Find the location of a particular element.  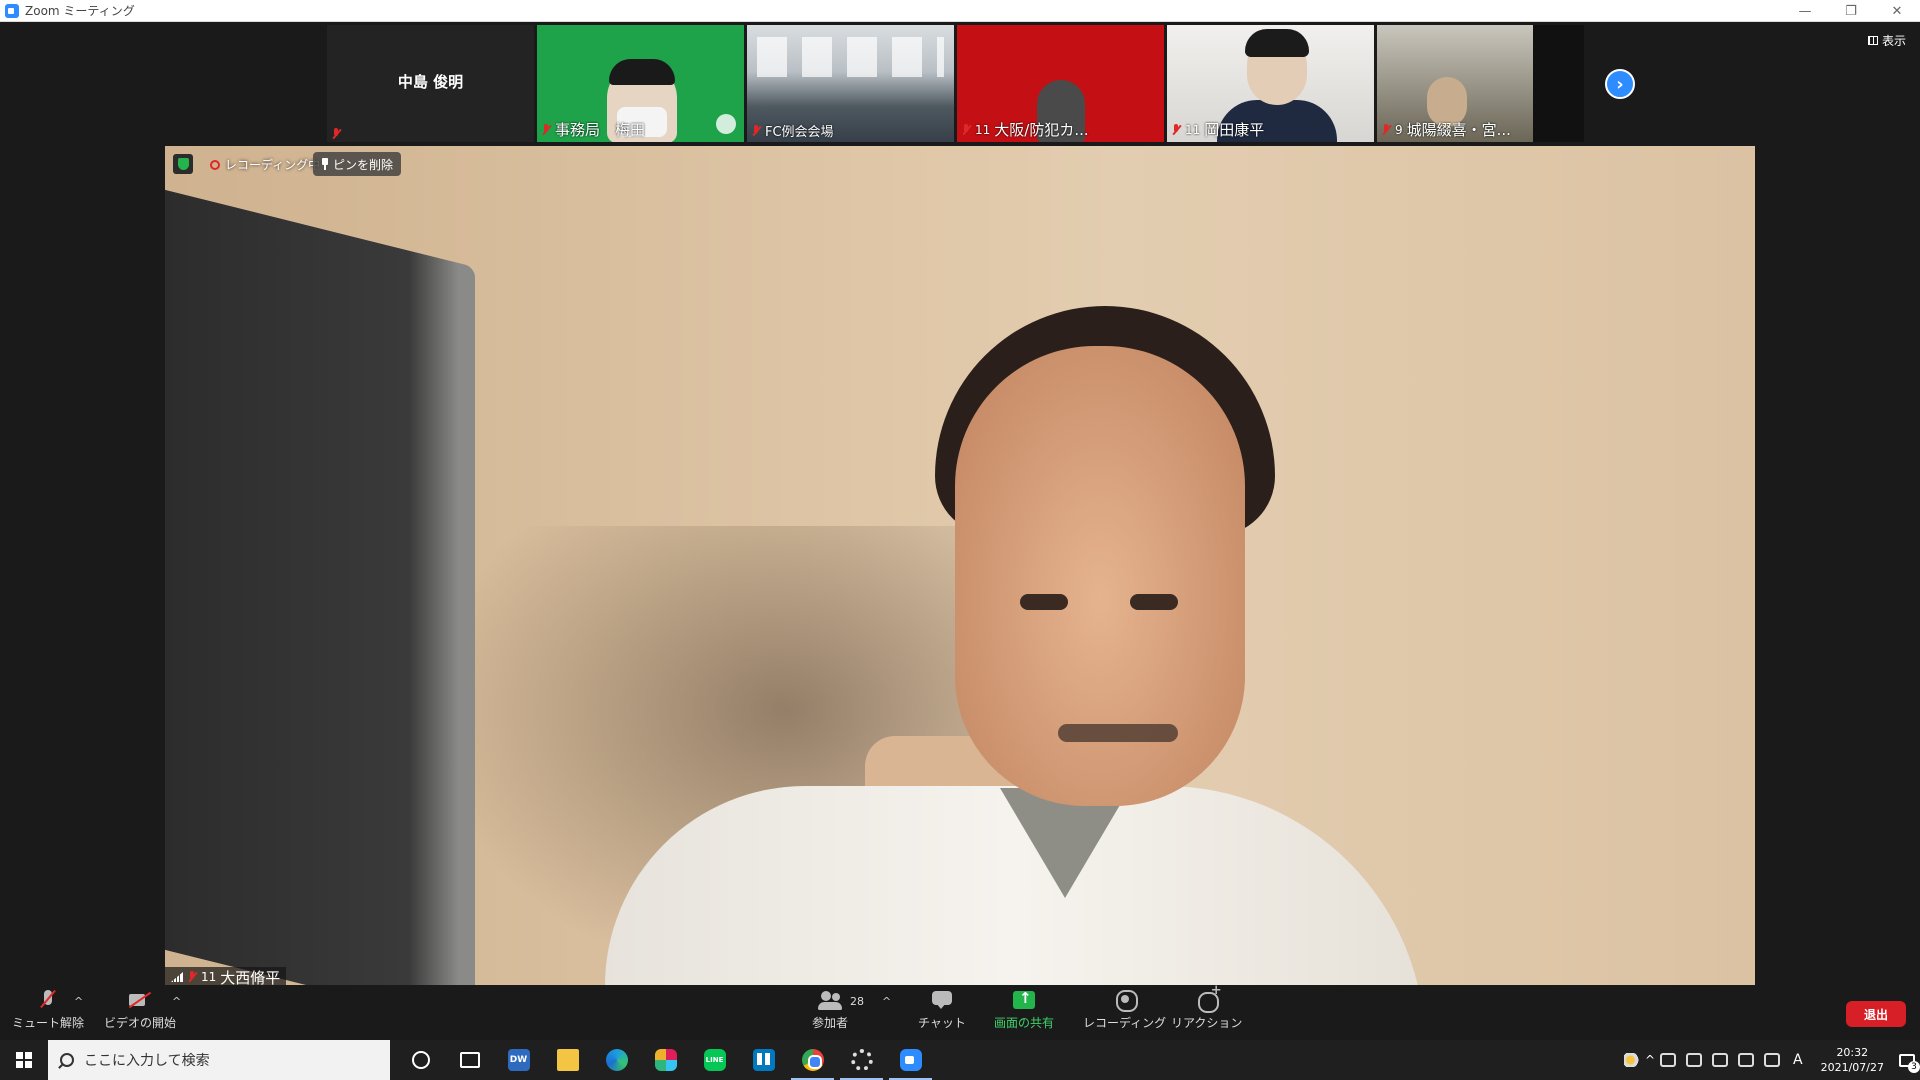

edge-button is located at coordinates (616, 1060).